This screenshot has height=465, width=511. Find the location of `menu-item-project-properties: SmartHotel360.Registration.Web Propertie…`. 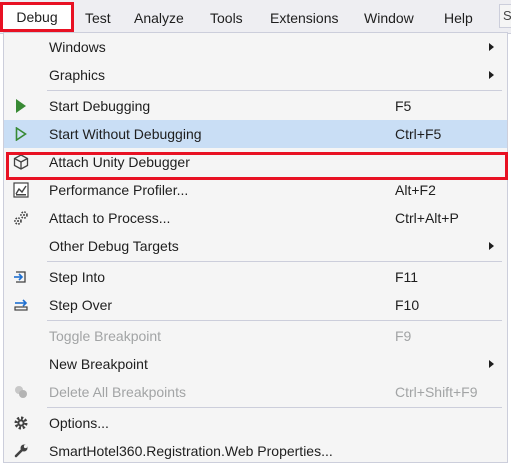

menu-item-project-properties: SmartHotel360.Registration.Web Propertie… is located at coordinates (255, 451).